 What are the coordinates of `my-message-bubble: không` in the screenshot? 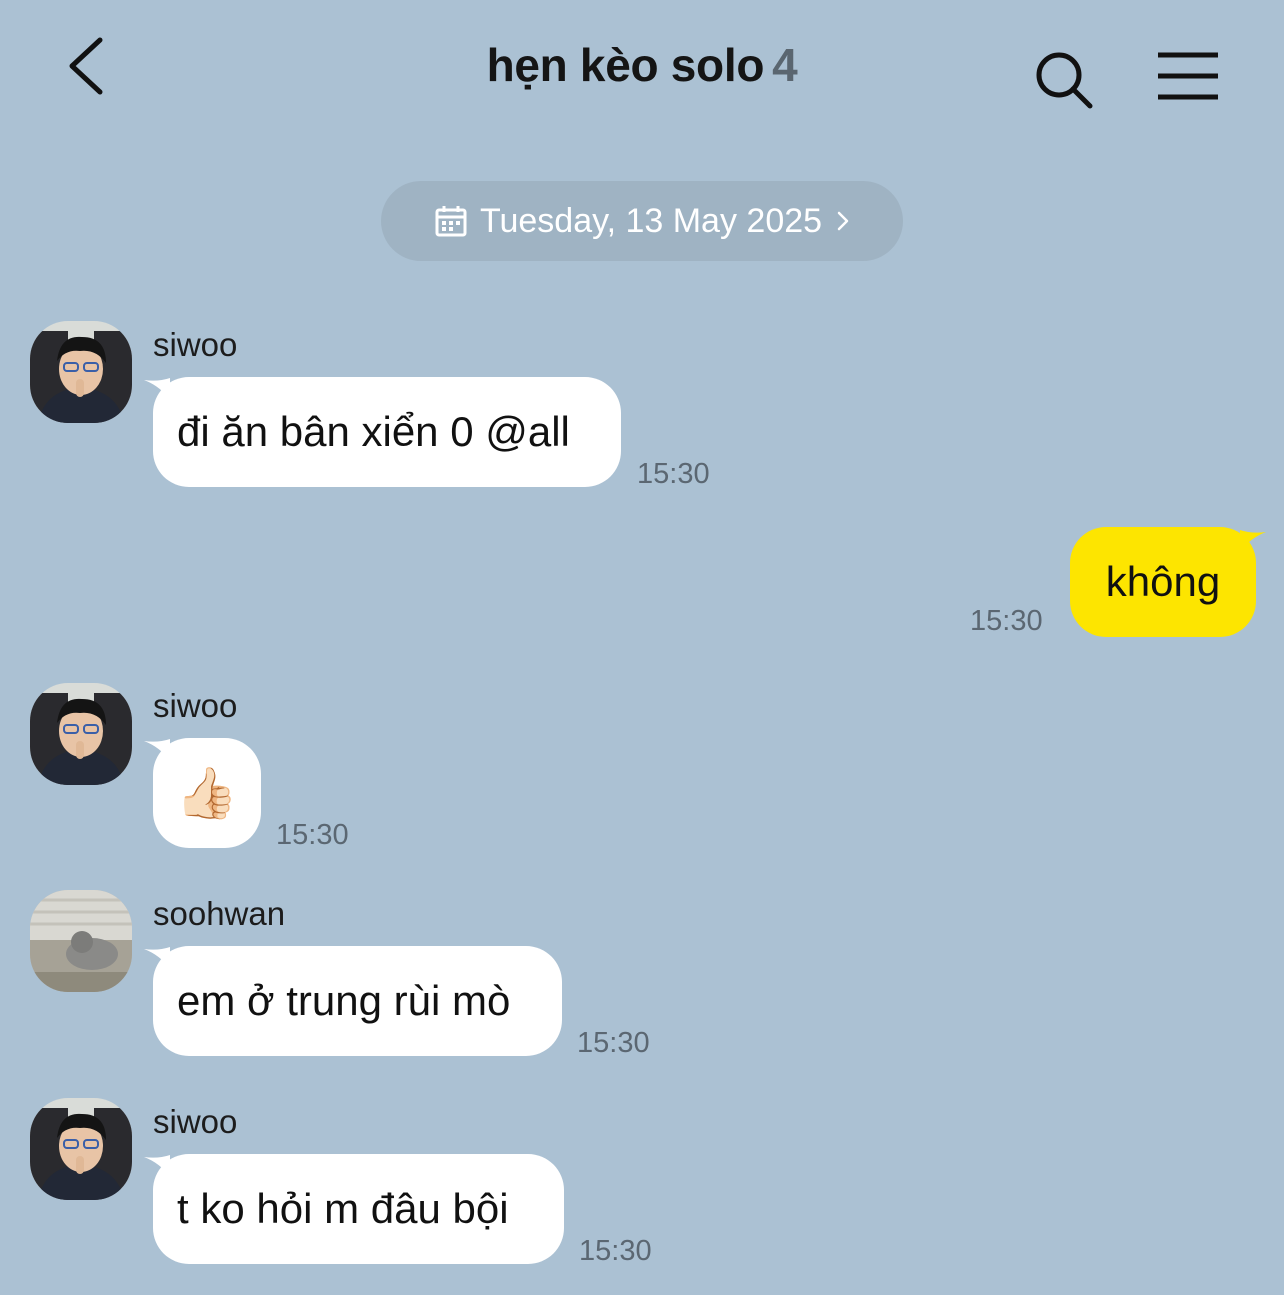 It's located at (1163, 582).